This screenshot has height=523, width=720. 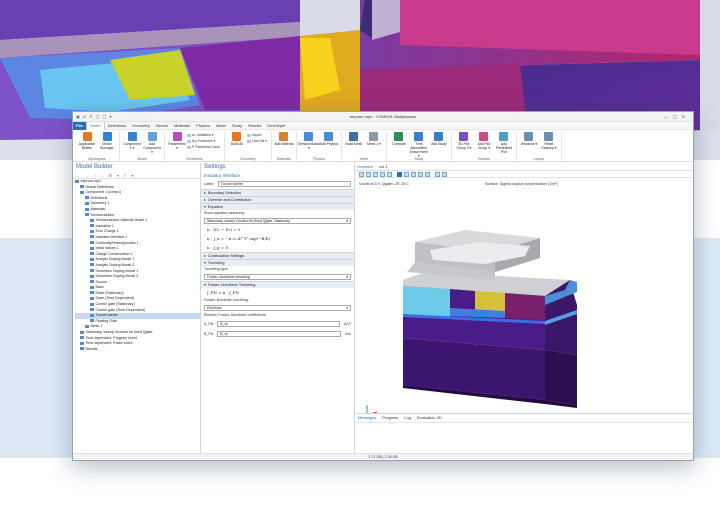 What do you see at coordinates (223, 292) in the screenshot?
I see `fn-equation: J_FN = n · J_FN` at bounding box center [223, 292].